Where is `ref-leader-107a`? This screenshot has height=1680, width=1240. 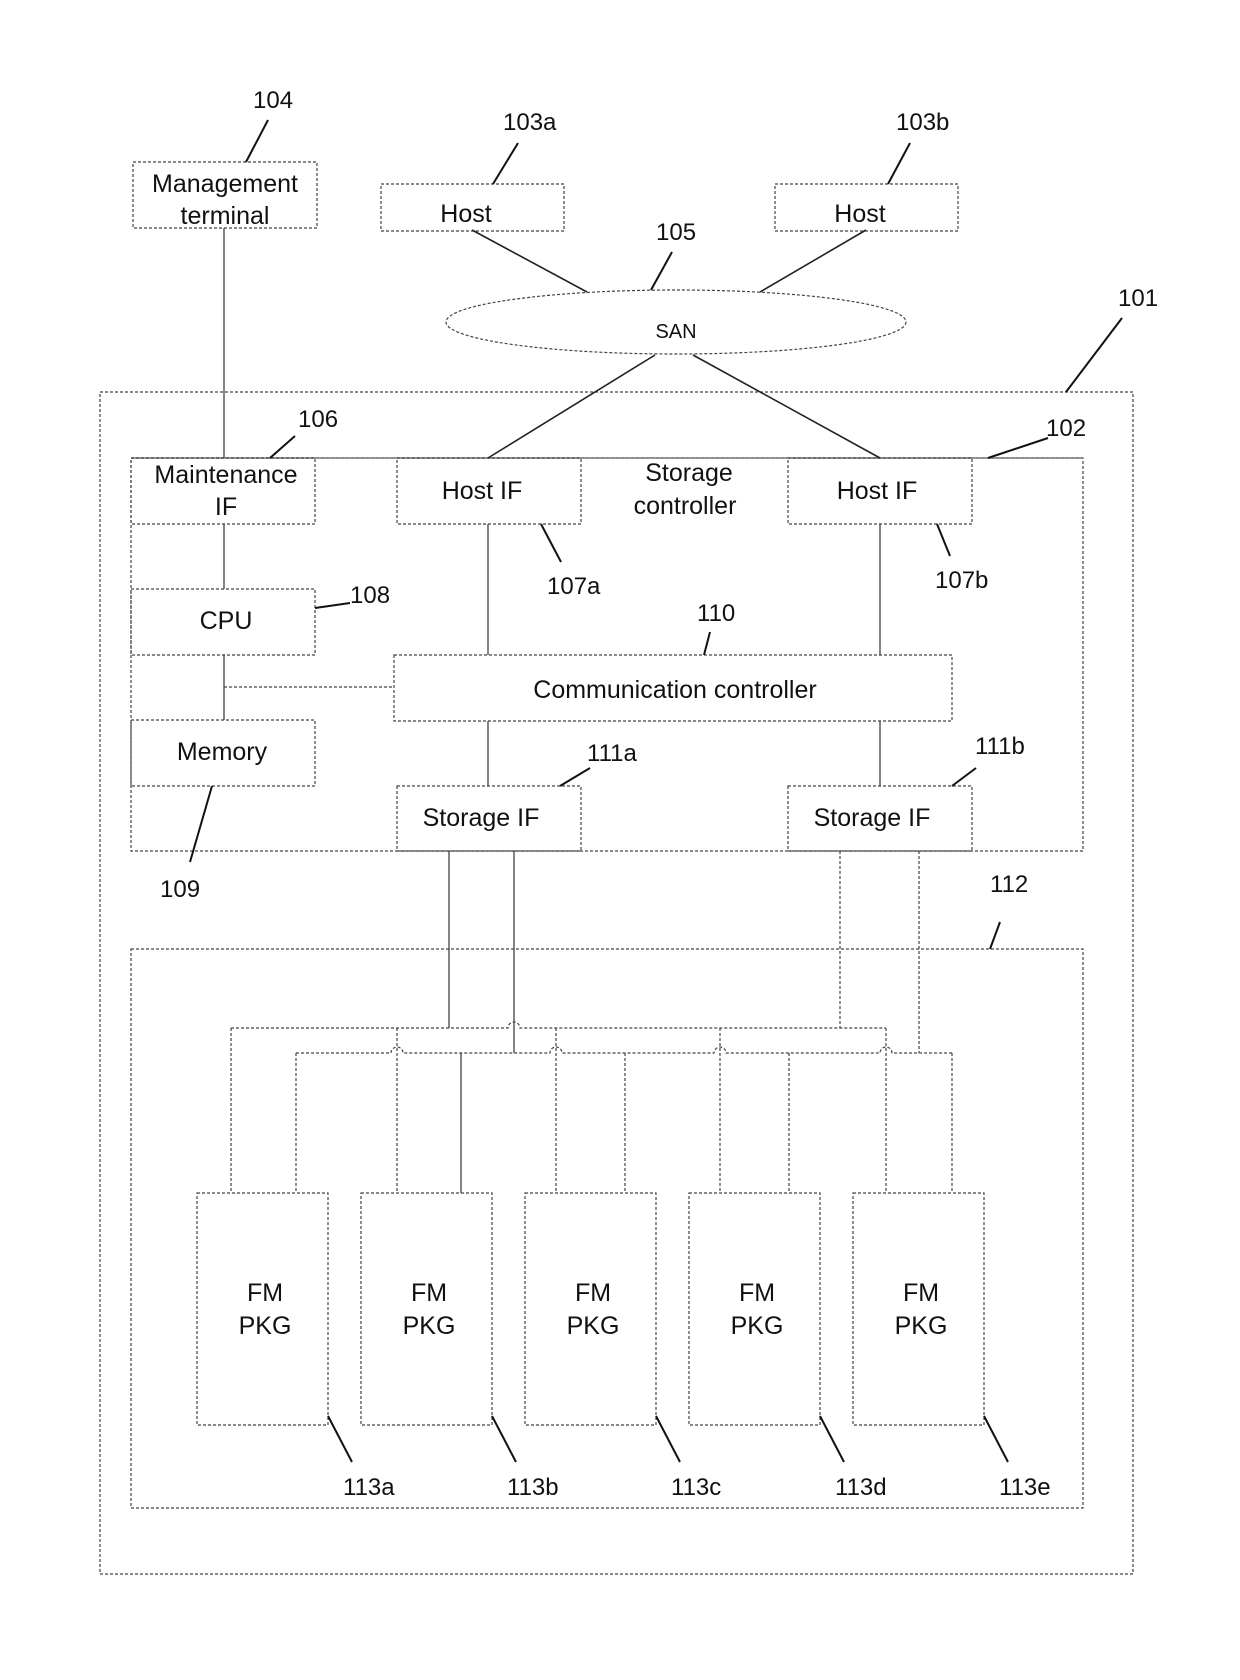
ref-leader-107a is located at coordinates (551, 543).